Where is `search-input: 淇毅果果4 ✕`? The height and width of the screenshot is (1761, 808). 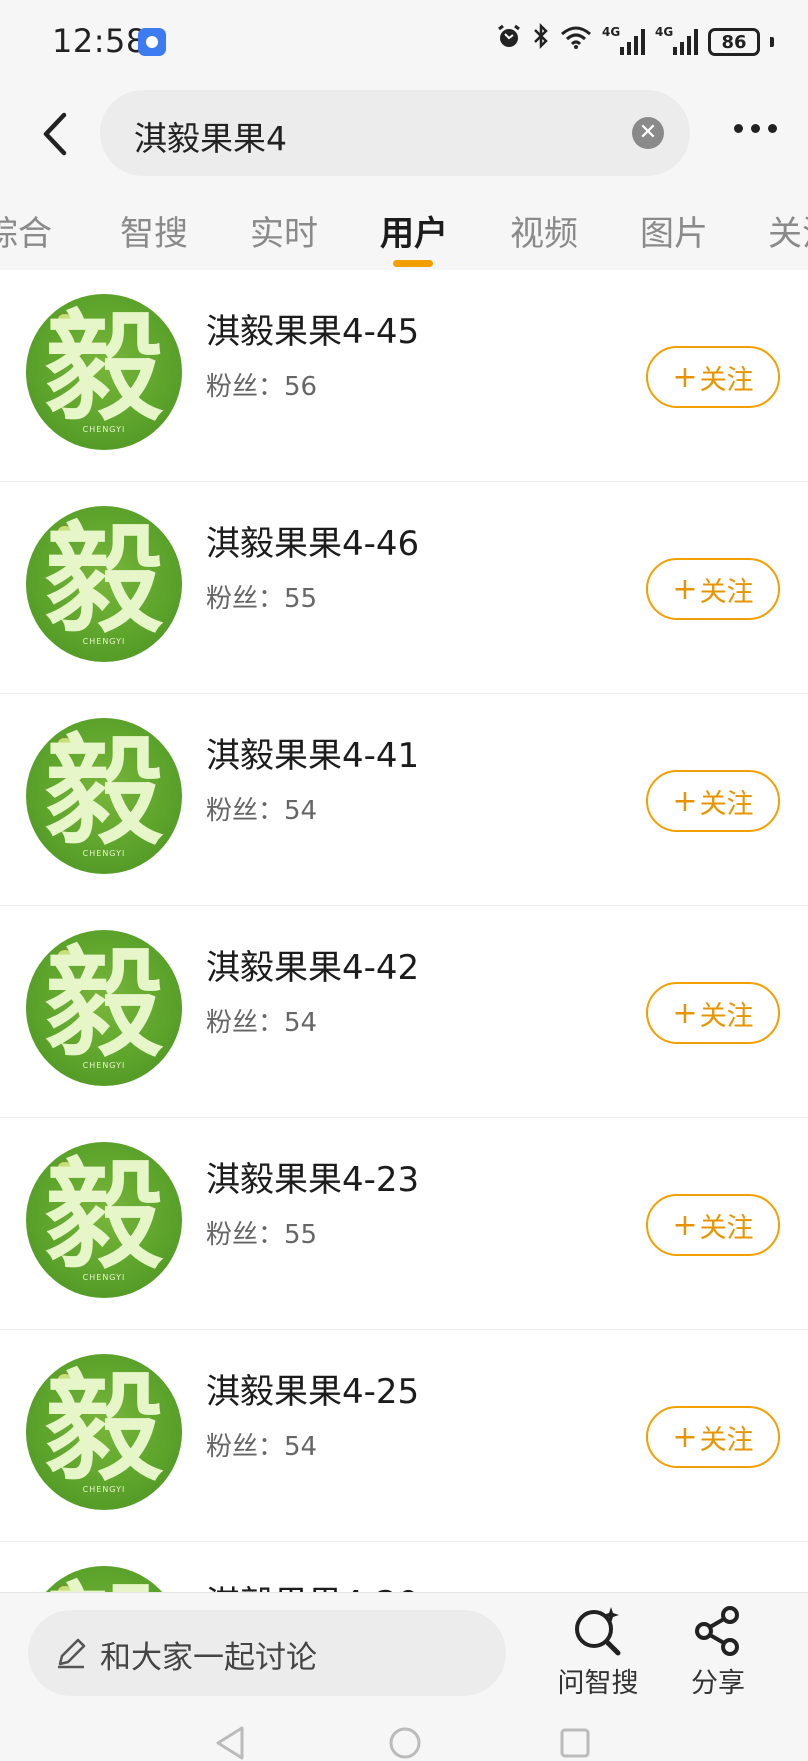 search-input: 淇毅果果4 ✕ is located at coordinates (395, 133).